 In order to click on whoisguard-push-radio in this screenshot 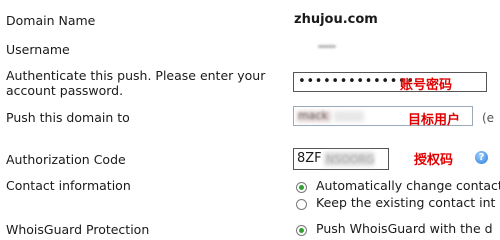, I will do `click(301, 230)`.